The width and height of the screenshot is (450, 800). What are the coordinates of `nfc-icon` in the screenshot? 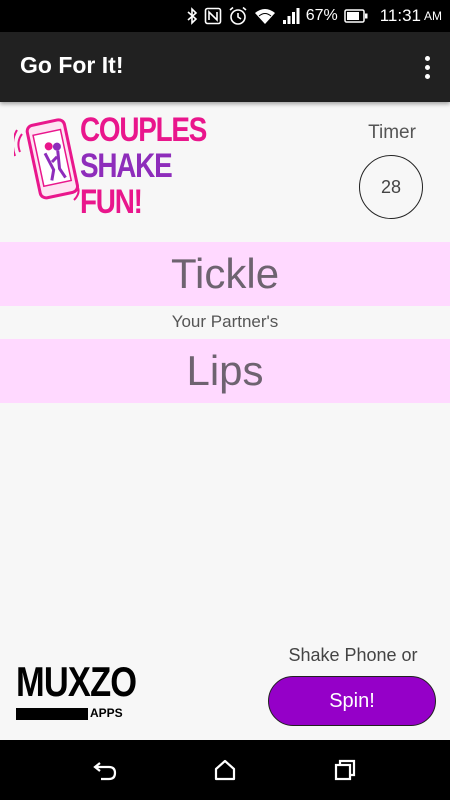 It's located at (213, 16).